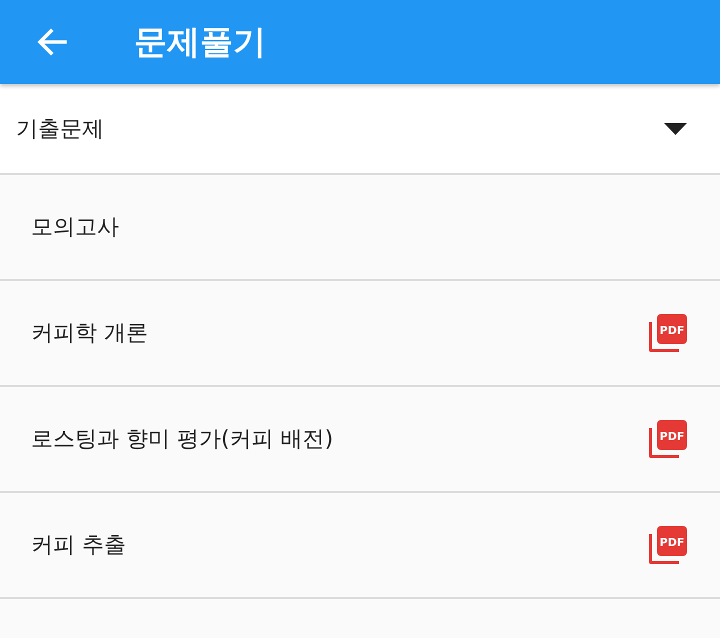 This screenshot has height=638, width=720. What do you see at coordinates (675, 128) in the screenshot?
I see `caret-icon` at bounding box center [675, 128].